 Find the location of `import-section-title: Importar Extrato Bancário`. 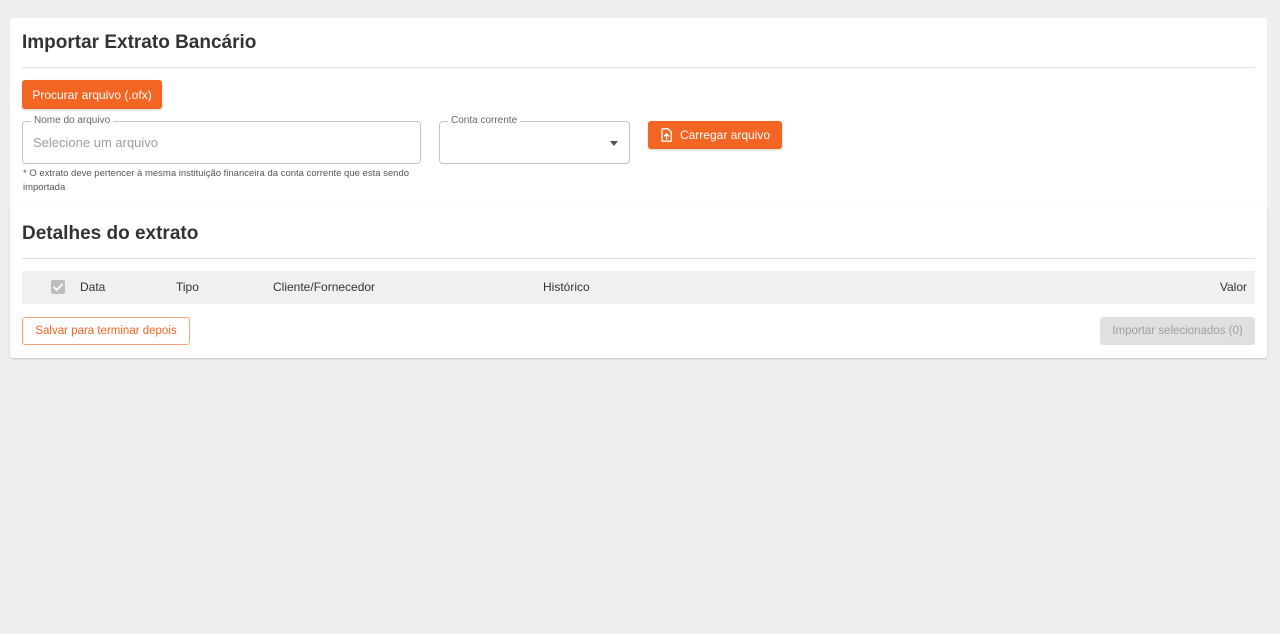

import-section-title: Importar Extrato Bancário is located at coordinates (139, 42).